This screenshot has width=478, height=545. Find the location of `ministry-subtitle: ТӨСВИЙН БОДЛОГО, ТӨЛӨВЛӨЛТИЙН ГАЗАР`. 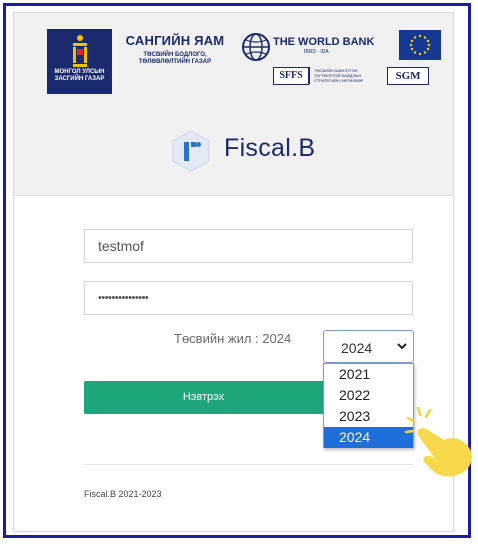

ministry-subtitle: ТӨСВИЙН БОДЛОГО, ТӨЛӨВЛӨЛТИЙН ГАЗАР is located at coordinates (175, 58).